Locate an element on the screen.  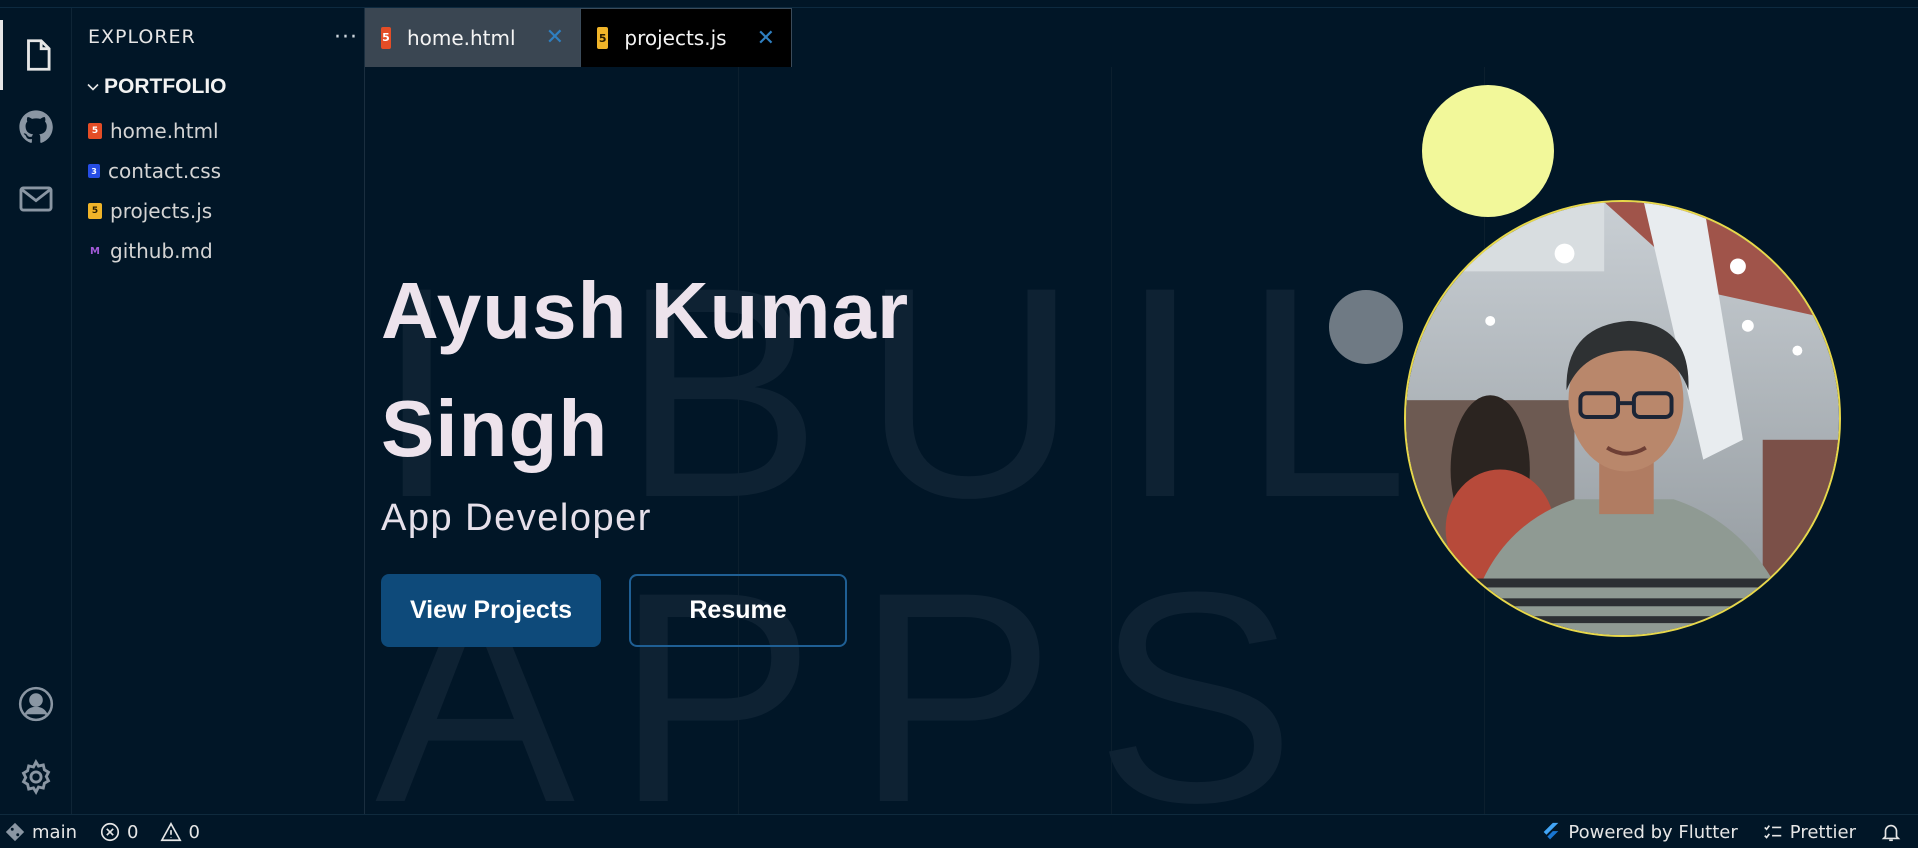
prettier-label: Prettier is located at coordinates (1822, 832).